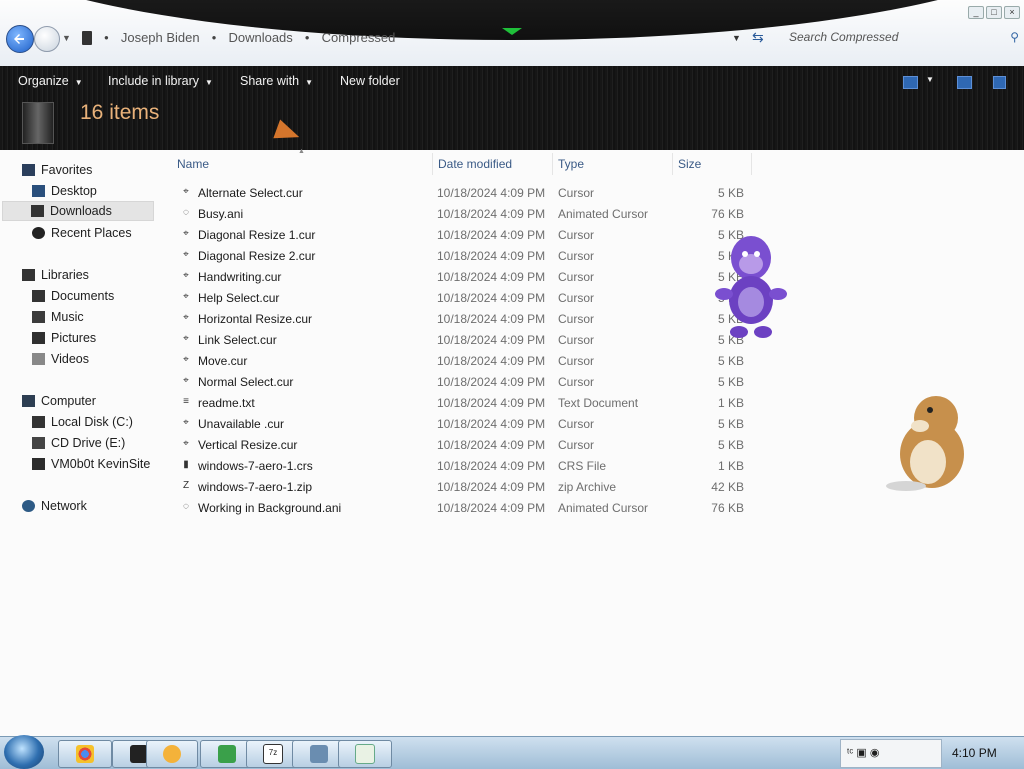 The width and height of the screenshot is (1024, 769). Describe the element at coordinates (260, 37) in the screenshot. I see `breadcrumb-downloads: Downloads` at that location.